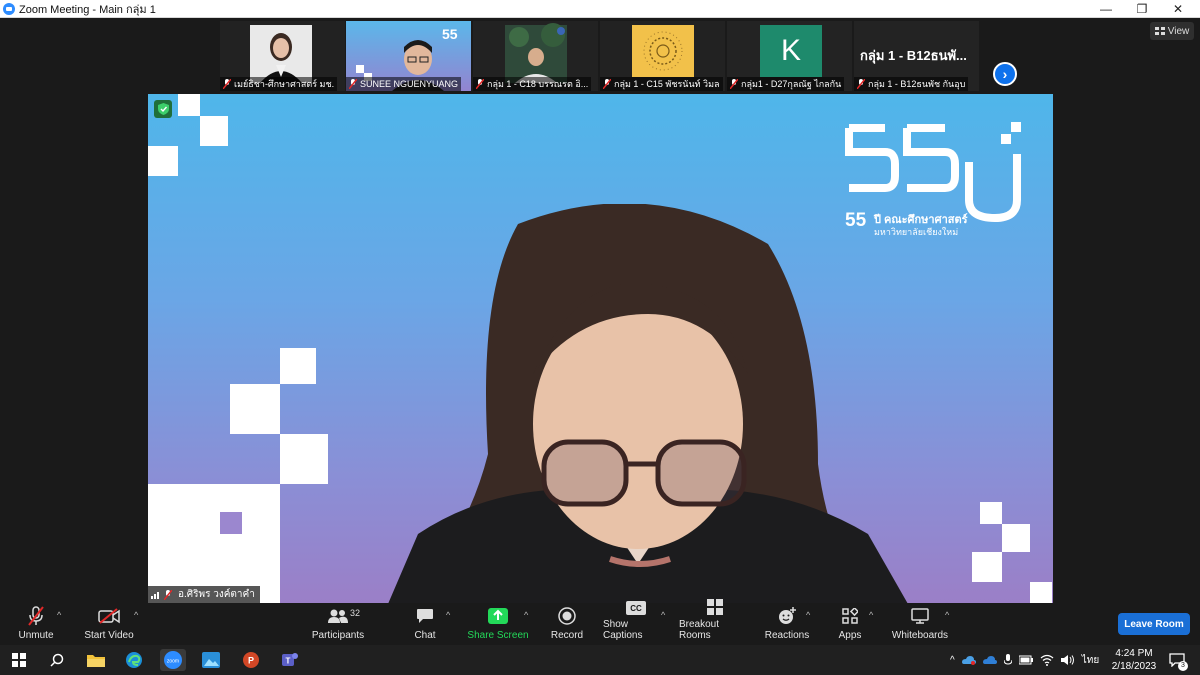 The image size is (1200, 675). What do you see at coordinates (808, 615) in the screenshot?
I see `reactions-options-caret: ^` at bounding box center [808, 615].